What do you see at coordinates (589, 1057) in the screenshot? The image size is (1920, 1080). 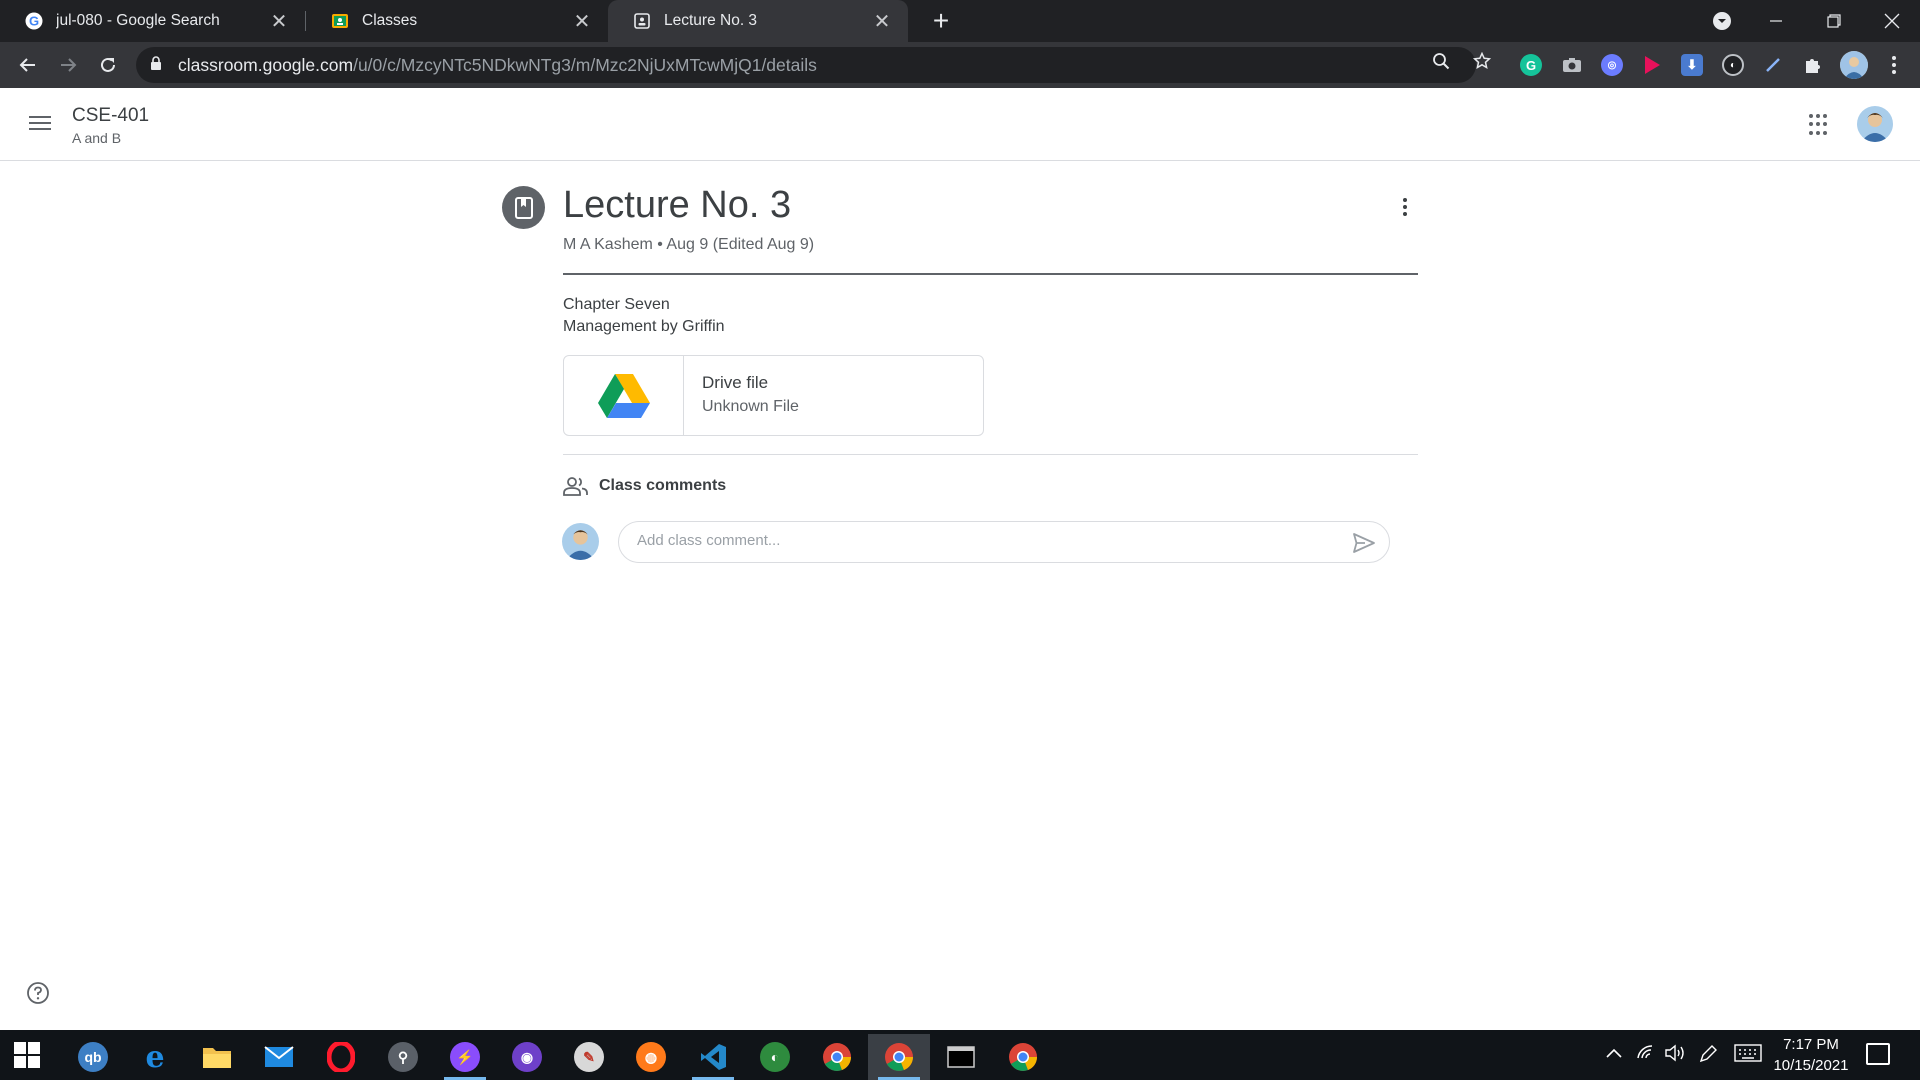 I see `paint-app-icon: ✎` at bounding box center [589, 1057].